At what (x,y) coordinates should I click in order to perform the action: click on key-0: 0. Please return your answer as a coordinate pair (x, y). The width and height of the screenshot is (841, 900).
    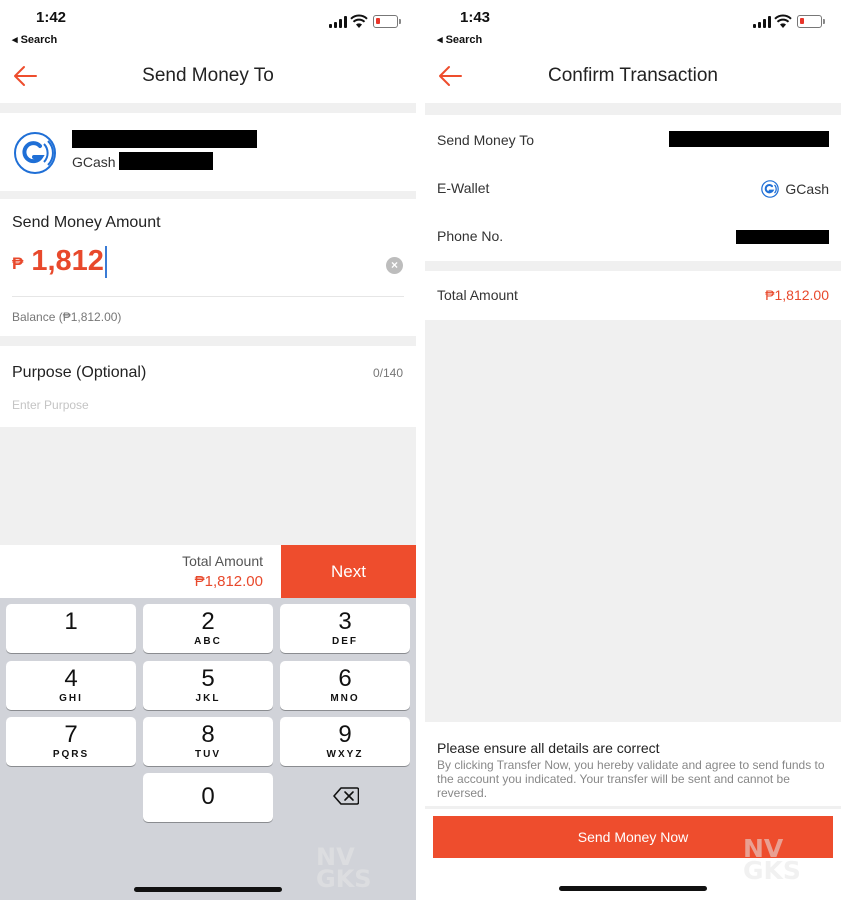
    Looking at the image, I should click on (208, 797).